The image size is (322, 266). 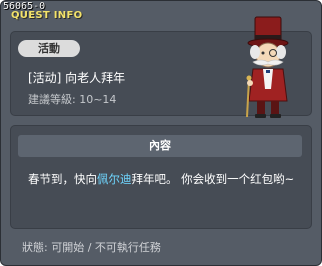 What do you see at coordinates (72, 99) in the screenshot?
I see `recommended-level: 建議等級: 10~14` at bounding box center [72, 99].